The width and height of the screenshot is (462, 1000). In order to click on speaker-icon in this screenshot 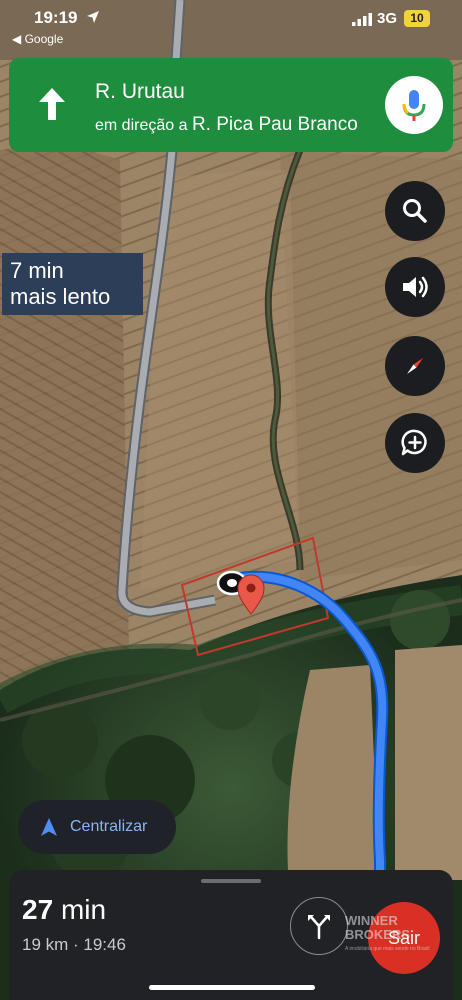, I will do `click(415, 287)`.